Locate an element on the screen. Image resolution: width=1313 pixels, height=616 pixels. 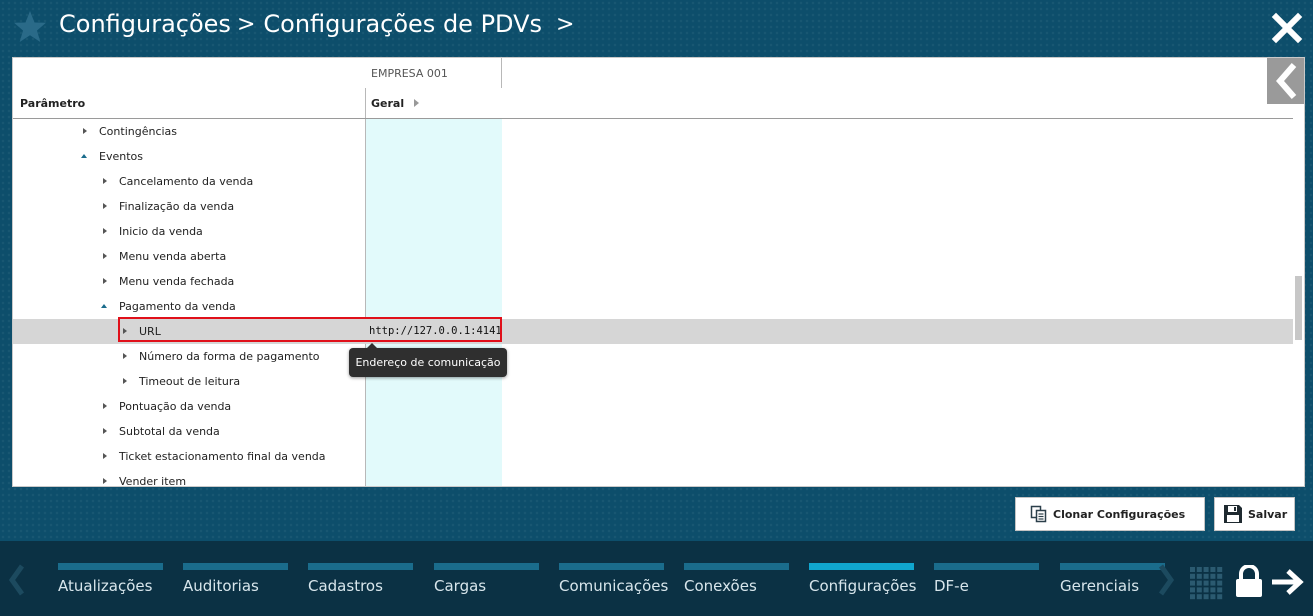
nav-item-label: Atualizações is located at coordinates (105, 586).